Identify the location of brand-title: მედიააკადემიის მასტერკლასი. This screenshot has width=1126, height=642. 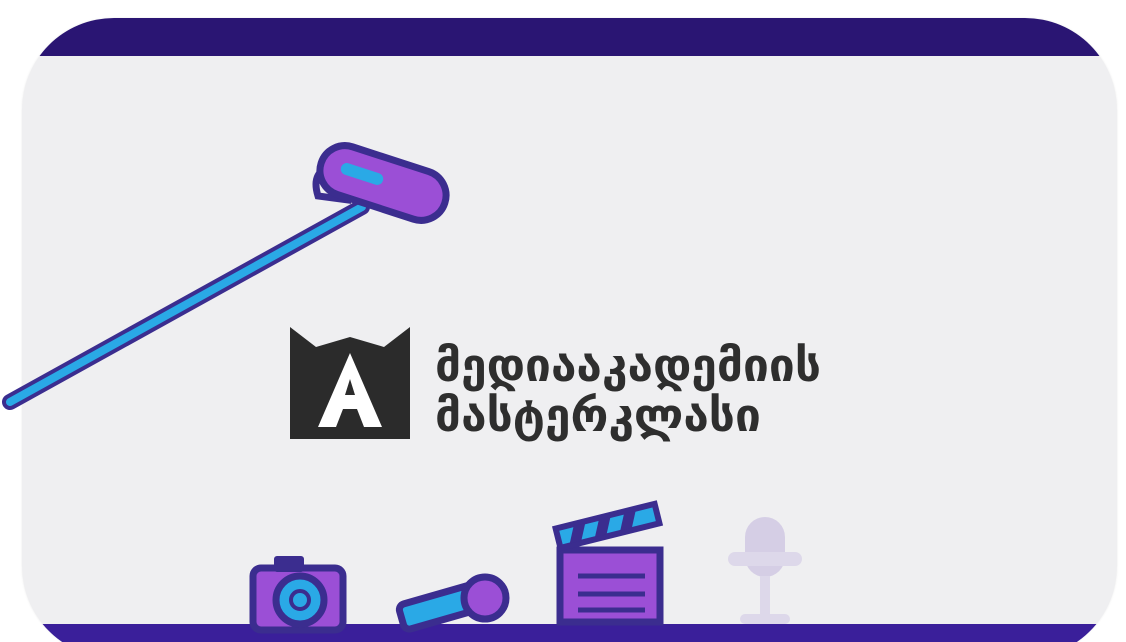
(628, 390).